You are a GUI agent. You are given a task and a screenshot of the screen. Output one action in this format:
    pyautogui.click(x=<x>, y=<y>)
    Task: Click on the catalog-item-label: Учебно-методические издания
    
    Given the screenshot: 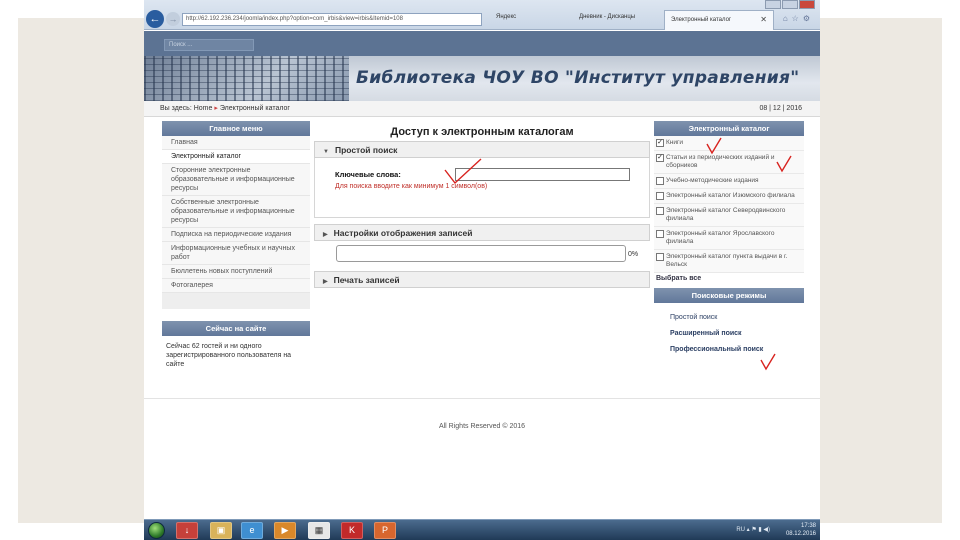 What is the action you would take?
    pyautogui.click(x=712, y=180)
    